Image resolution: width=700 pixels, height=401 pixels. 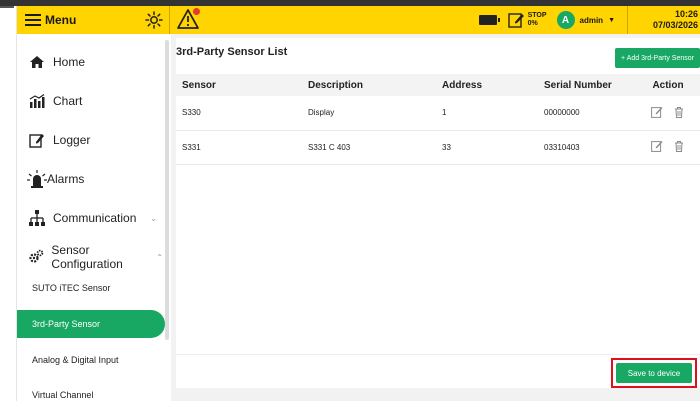 What do you see at coordinates (232, 52) in the screenshot?
I see `page-title: 3rd-Party Sensor List` at bounding box center [232, 52].